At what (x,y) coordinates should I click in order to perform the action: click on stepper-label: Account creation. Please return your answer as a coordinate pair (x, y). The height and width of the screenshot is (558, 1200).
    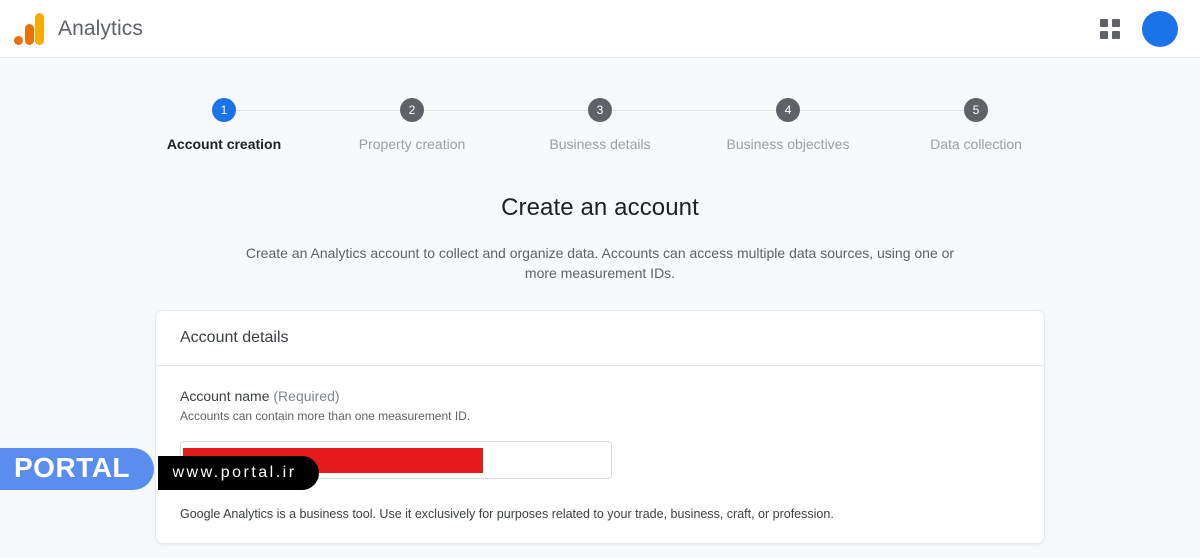
    Looking at the image, I should click on (224, 144).